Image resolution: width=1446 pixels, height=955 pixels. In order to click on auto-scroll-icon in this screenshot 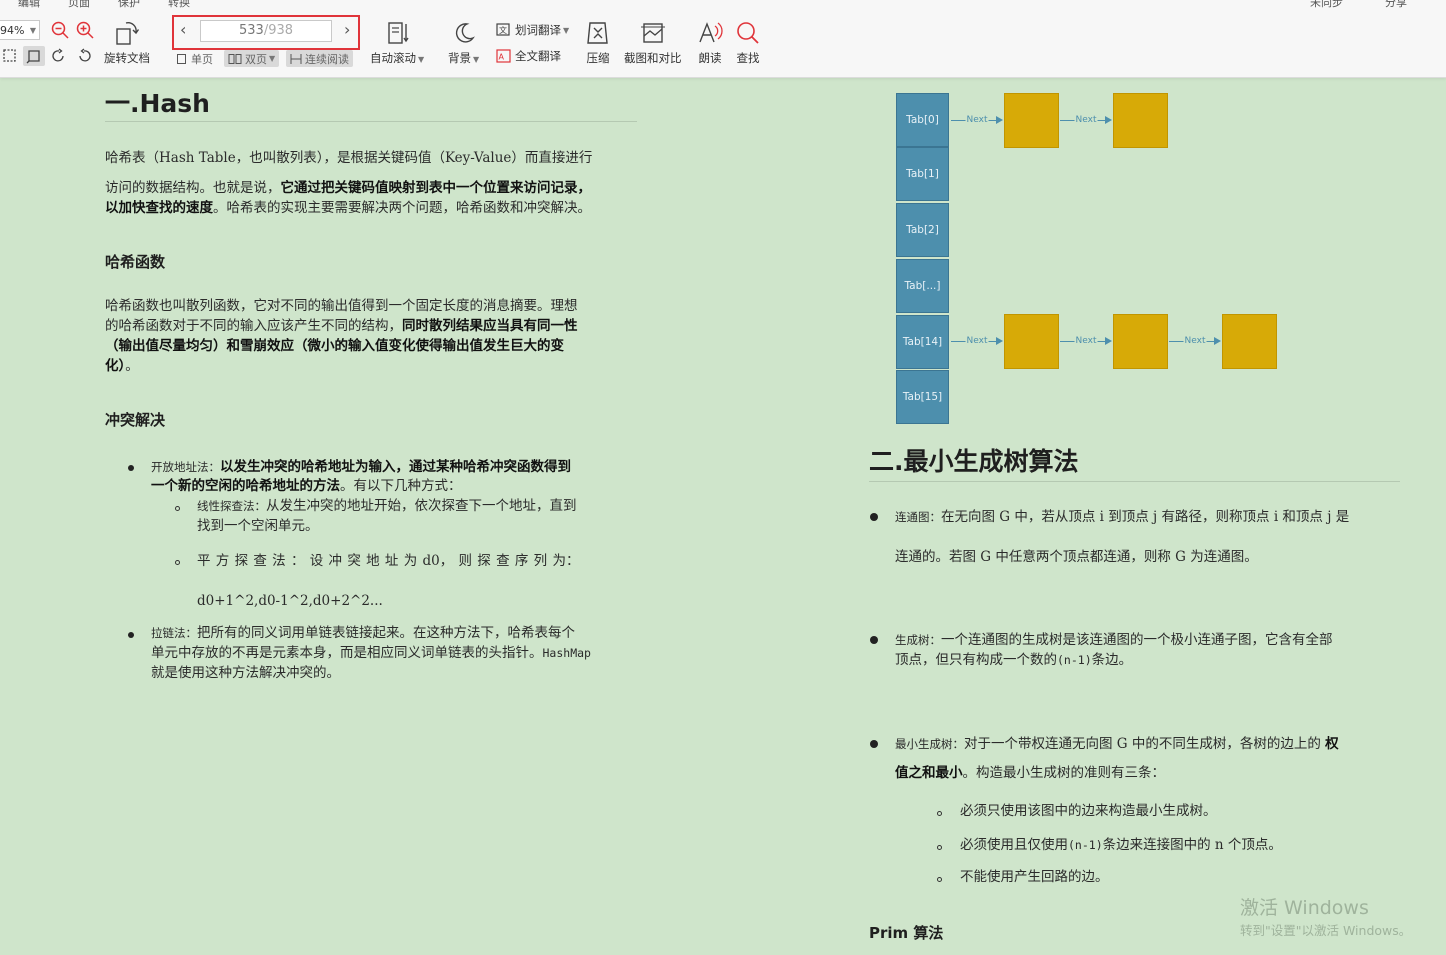, I will do `click(398, 33)`.